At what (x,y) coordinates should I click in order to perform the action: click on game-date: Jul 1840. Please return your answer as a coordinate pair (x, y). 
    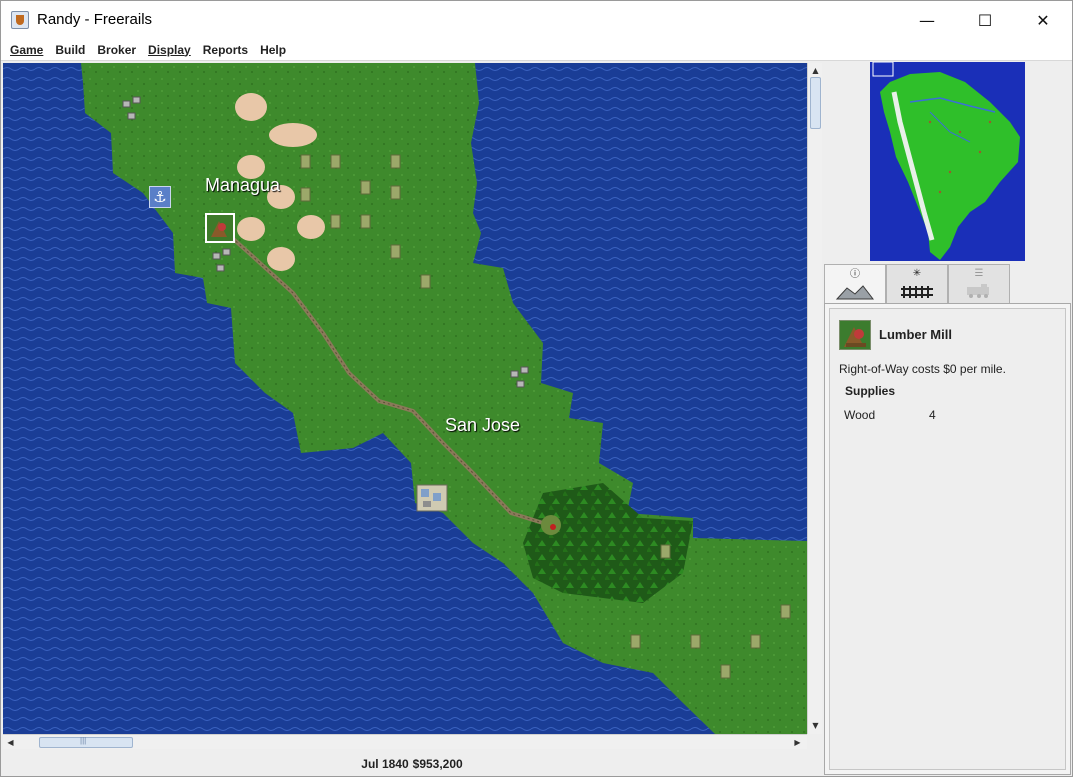
    Looking at the image, I should click on (385, 764).